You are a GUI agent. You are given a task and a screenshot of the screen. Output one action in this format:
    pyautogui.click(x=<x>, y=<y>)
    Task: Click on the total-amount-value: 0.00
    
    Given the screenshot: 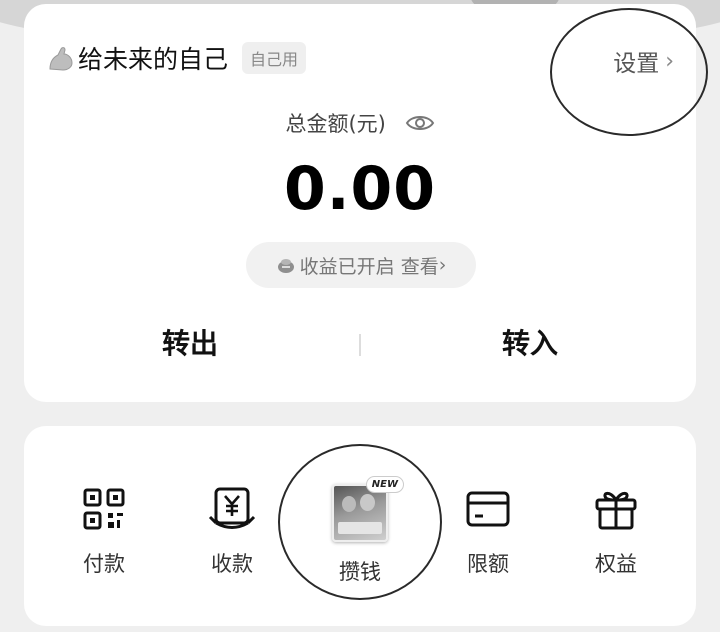 What is the action you would take?
    pyautogui.click(x=360, y=189)
    